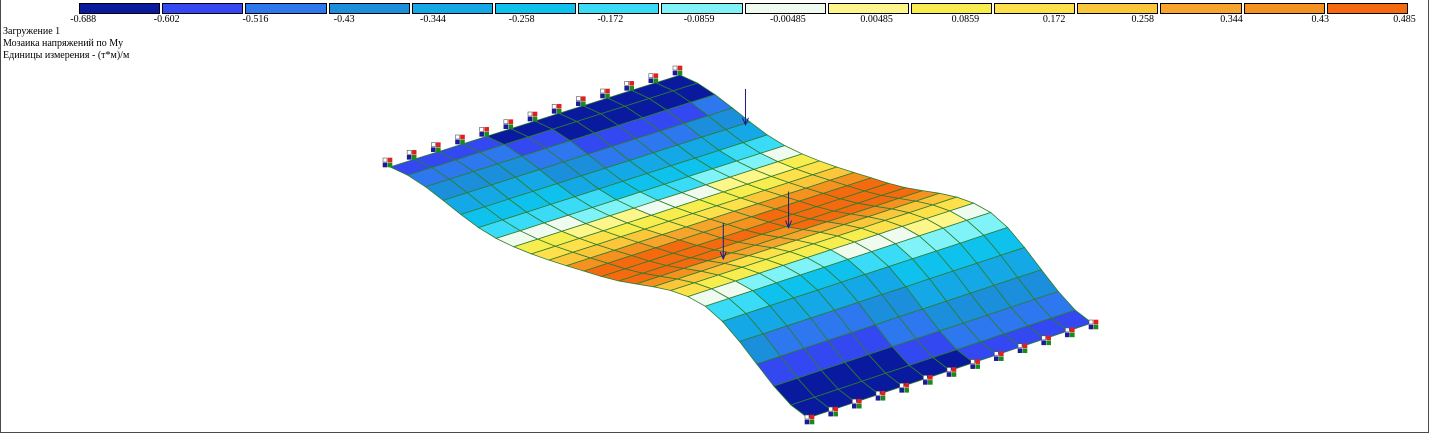 The height and width of the screenshot is (434, 1429). What do you see at coordinates (745, 107) in the screenshot?
I see `load-arrow-icon` at bounding box center [745, 107].